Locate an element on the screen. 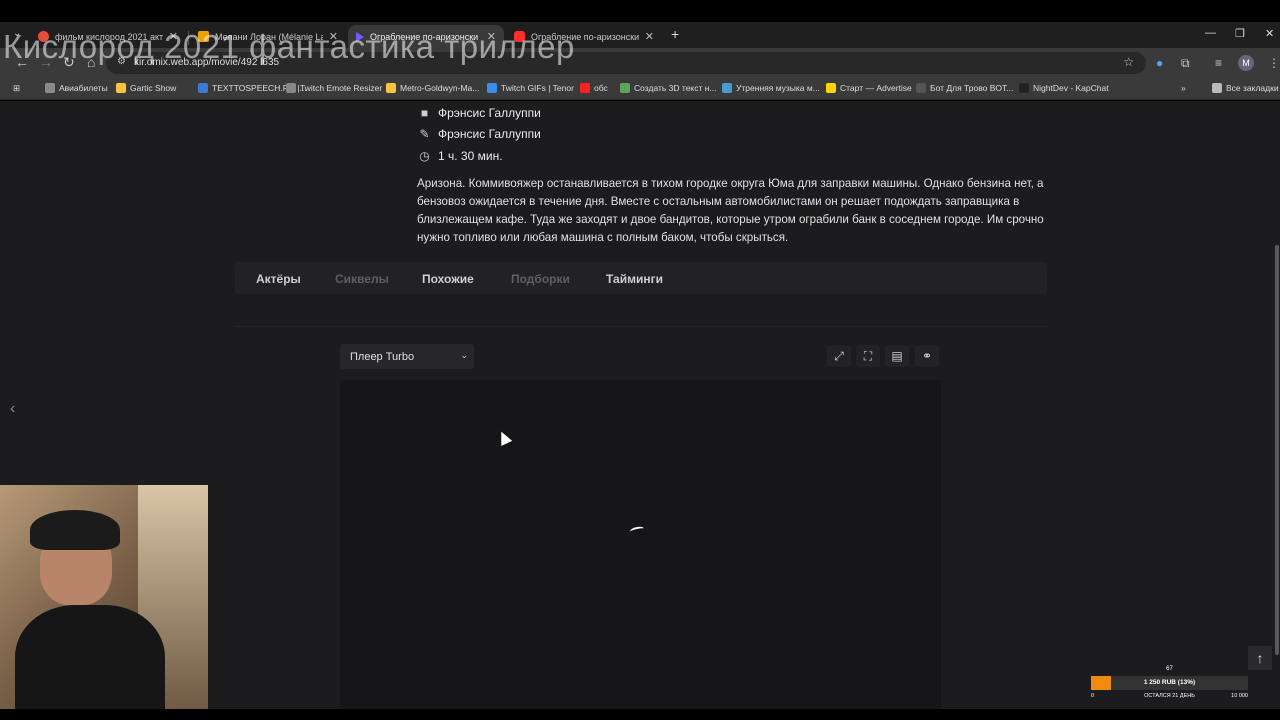 The image size is (1280, 720). duration-row: ◷ 1 ч. 30 мин. is located at coordinates (460, 156).